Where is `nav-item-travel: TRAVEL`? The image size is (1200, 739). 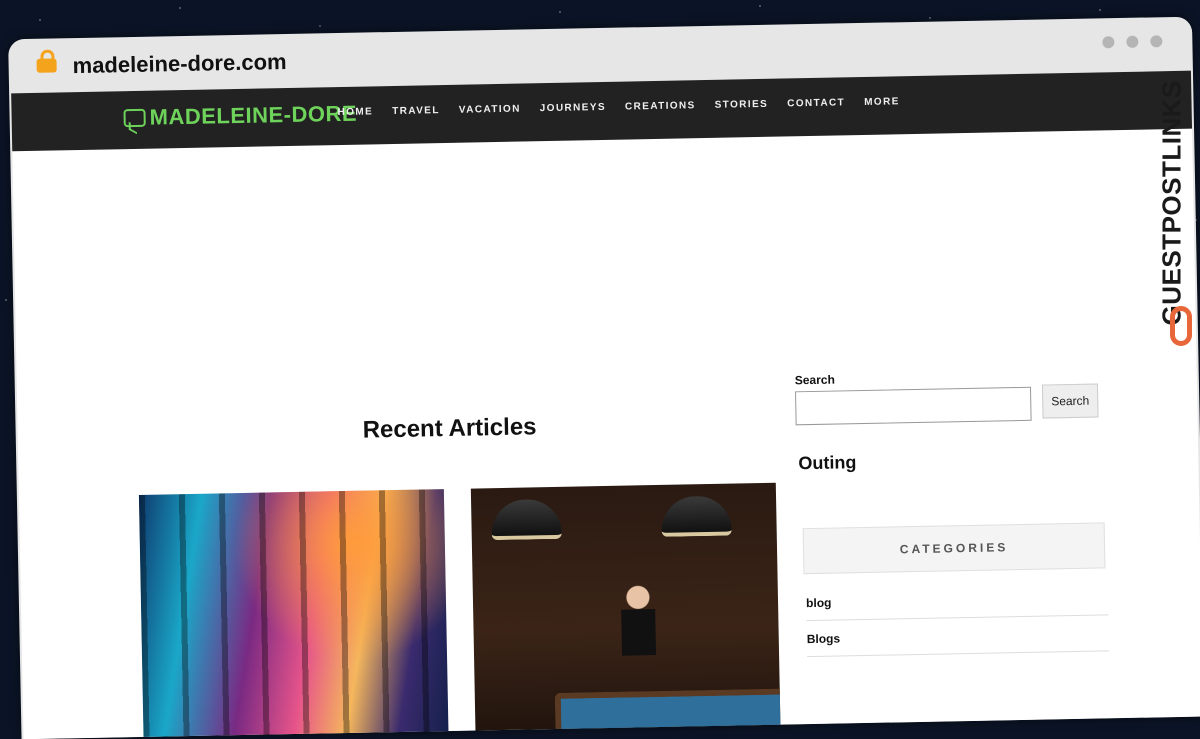 nav-item-travel: TRAVEL is located at coordinates (416, 111).